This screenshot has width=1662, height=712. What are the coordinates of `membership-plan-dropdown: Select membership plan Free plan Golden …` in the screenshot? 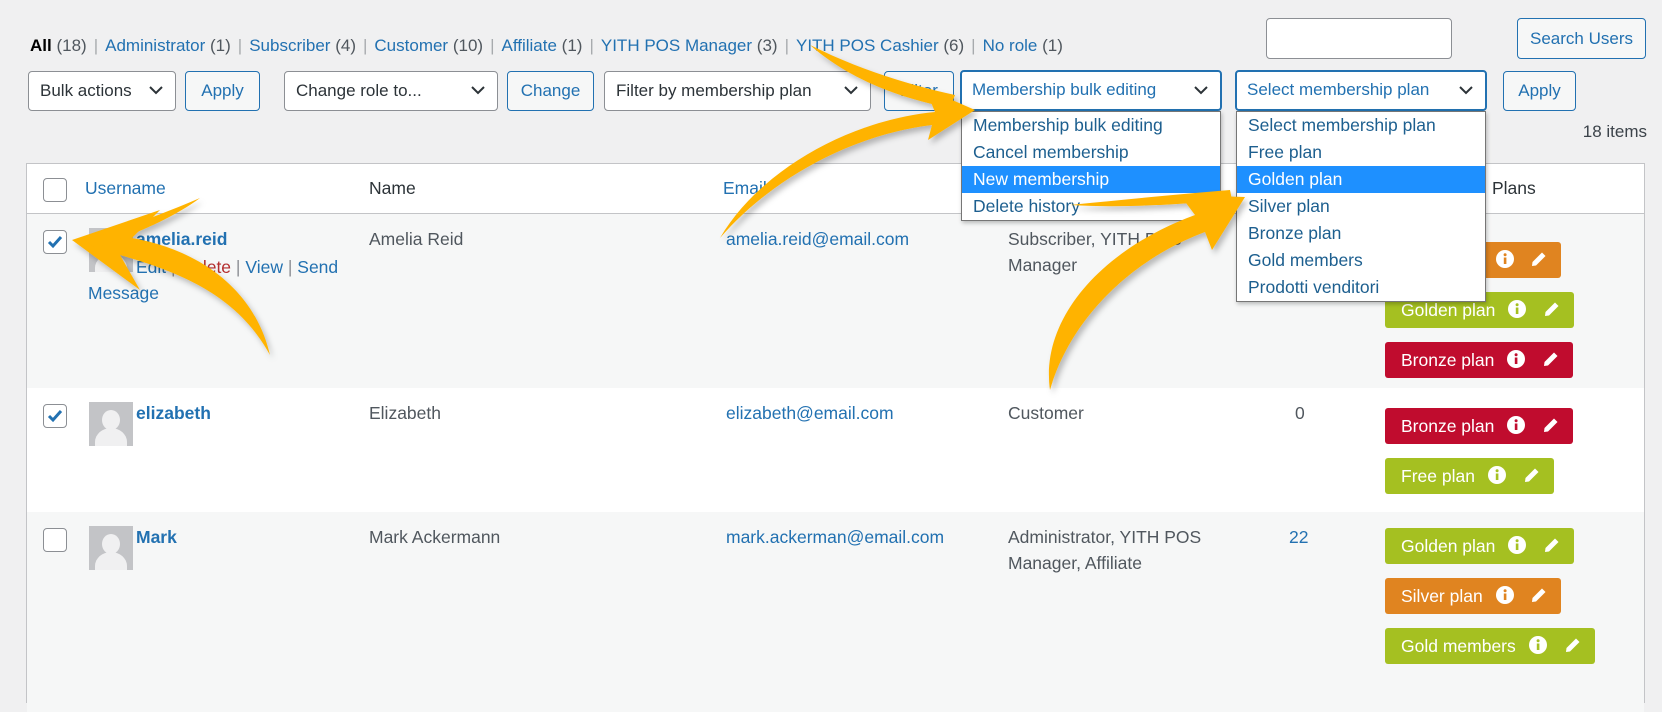 It's located at (1361, 206).